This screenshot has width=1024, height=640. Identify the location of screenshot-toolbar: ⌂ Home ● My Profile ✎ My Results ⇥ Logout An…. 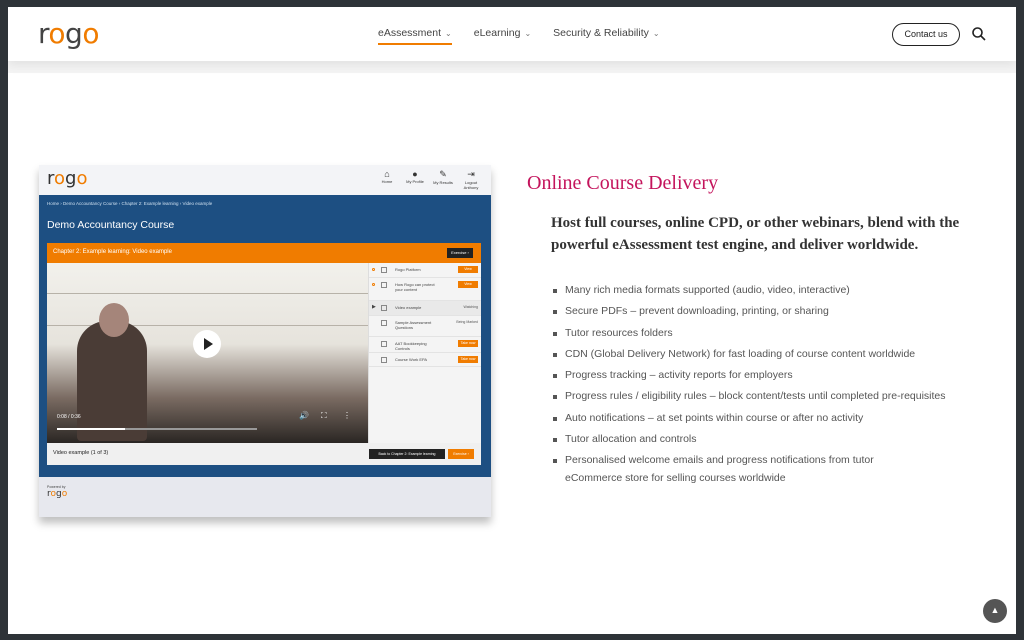
(429, 179).